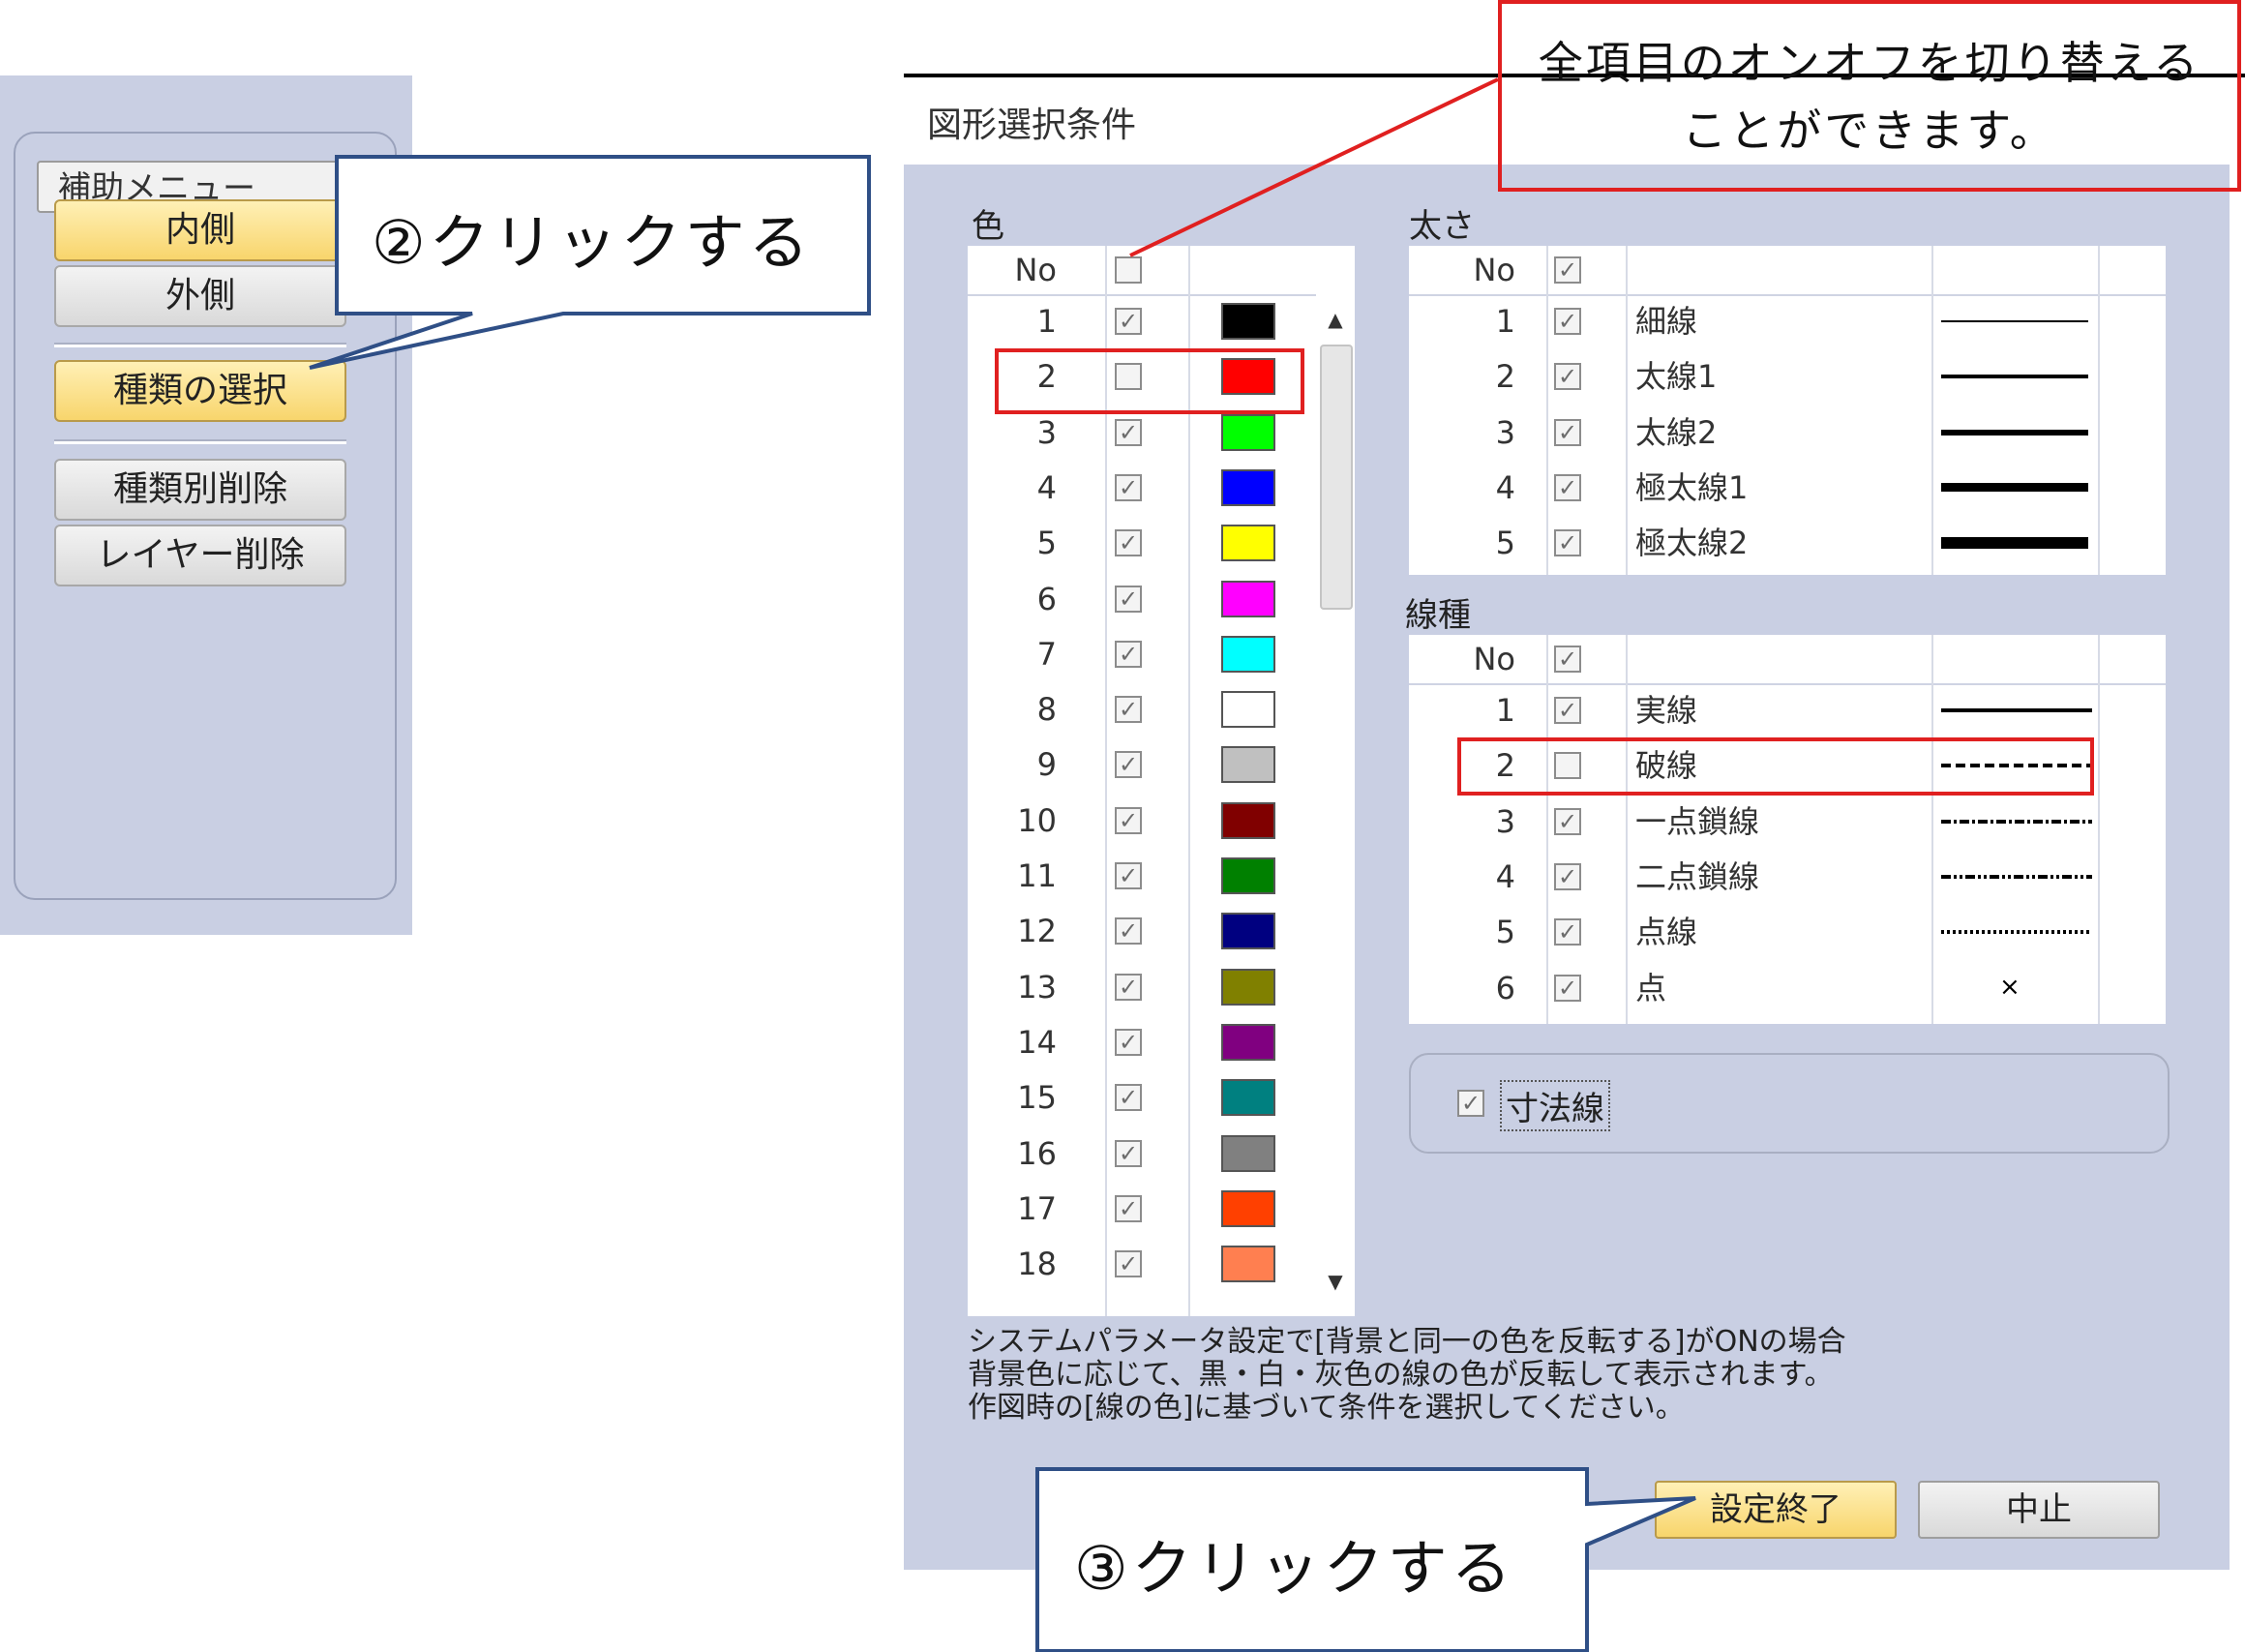 The width and height of the screenshot is (2245, 1652). What do you see at coordinates (1505, 988) in the screenshot?
I see `linetype-row-number: 6` at bounding box center [1505, 988].